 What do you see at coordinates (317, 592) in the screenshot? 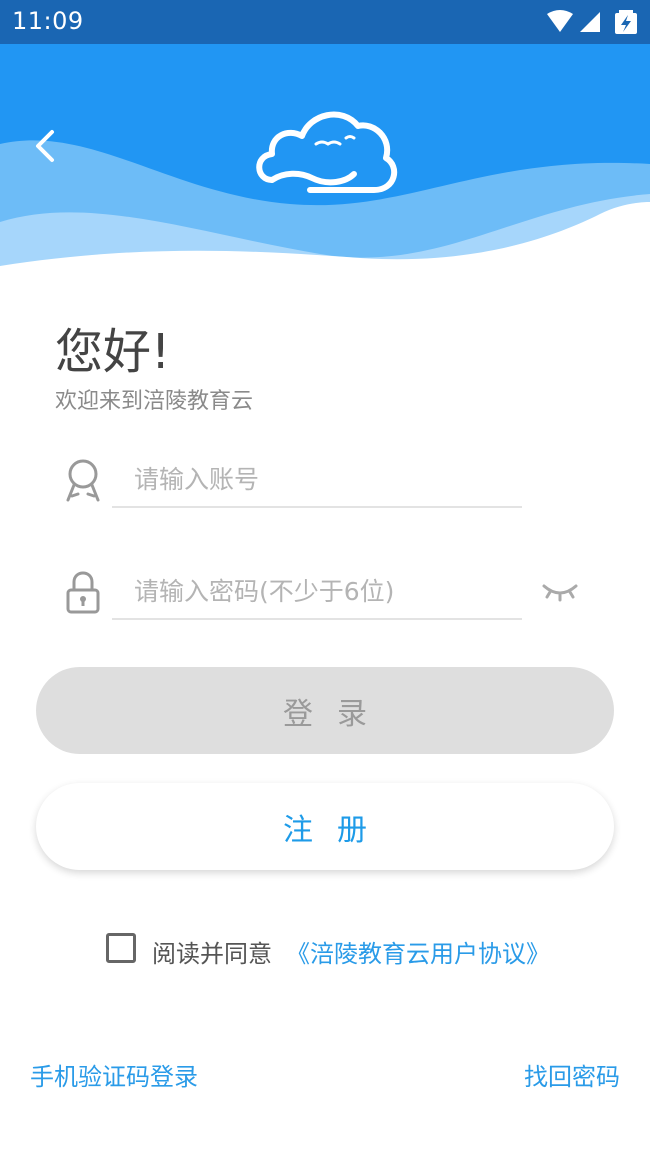
I see `password-input` at bounding box center [317, 592].